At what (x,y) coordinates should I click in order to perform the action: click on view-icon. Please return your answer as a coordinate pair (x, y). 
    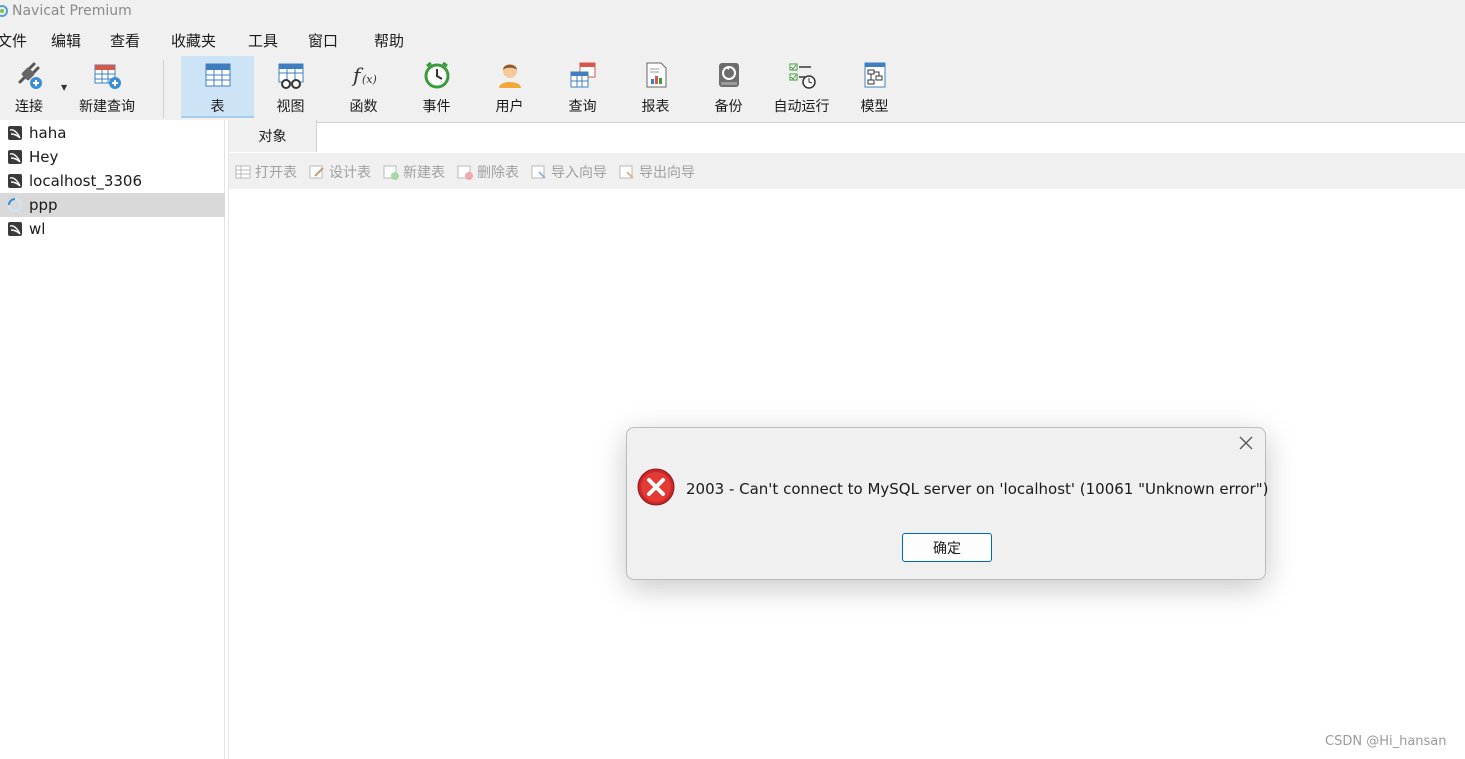
    Looking at the image, I should click on (290, 76).